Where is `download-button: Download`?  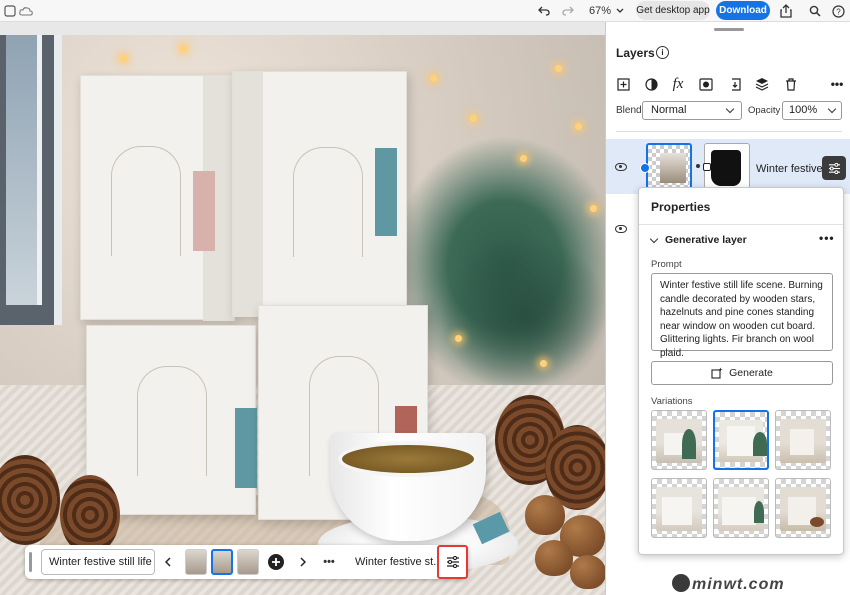 download-button: Download is located at coordinates (743, 10).